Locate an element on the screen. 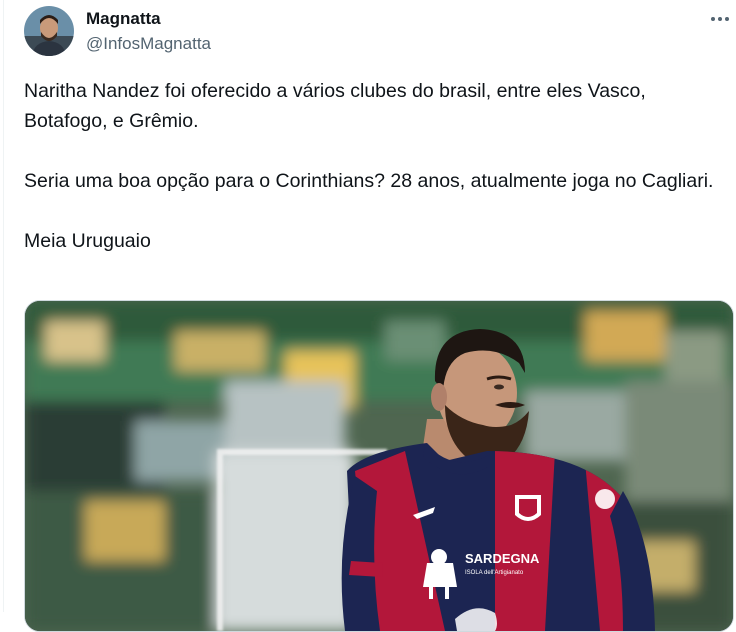 This screenshot has height=632, width=736. author-avatar is located at coordinates (49, 31).